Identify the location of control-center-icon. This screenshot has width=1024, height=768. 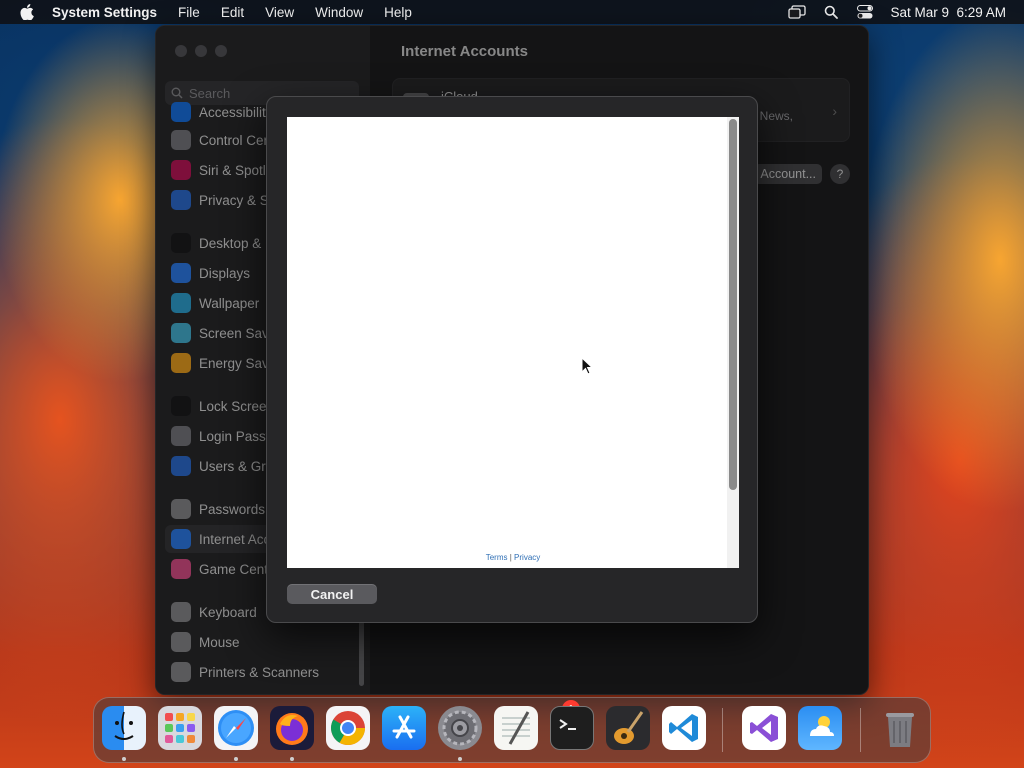
(865, 12).